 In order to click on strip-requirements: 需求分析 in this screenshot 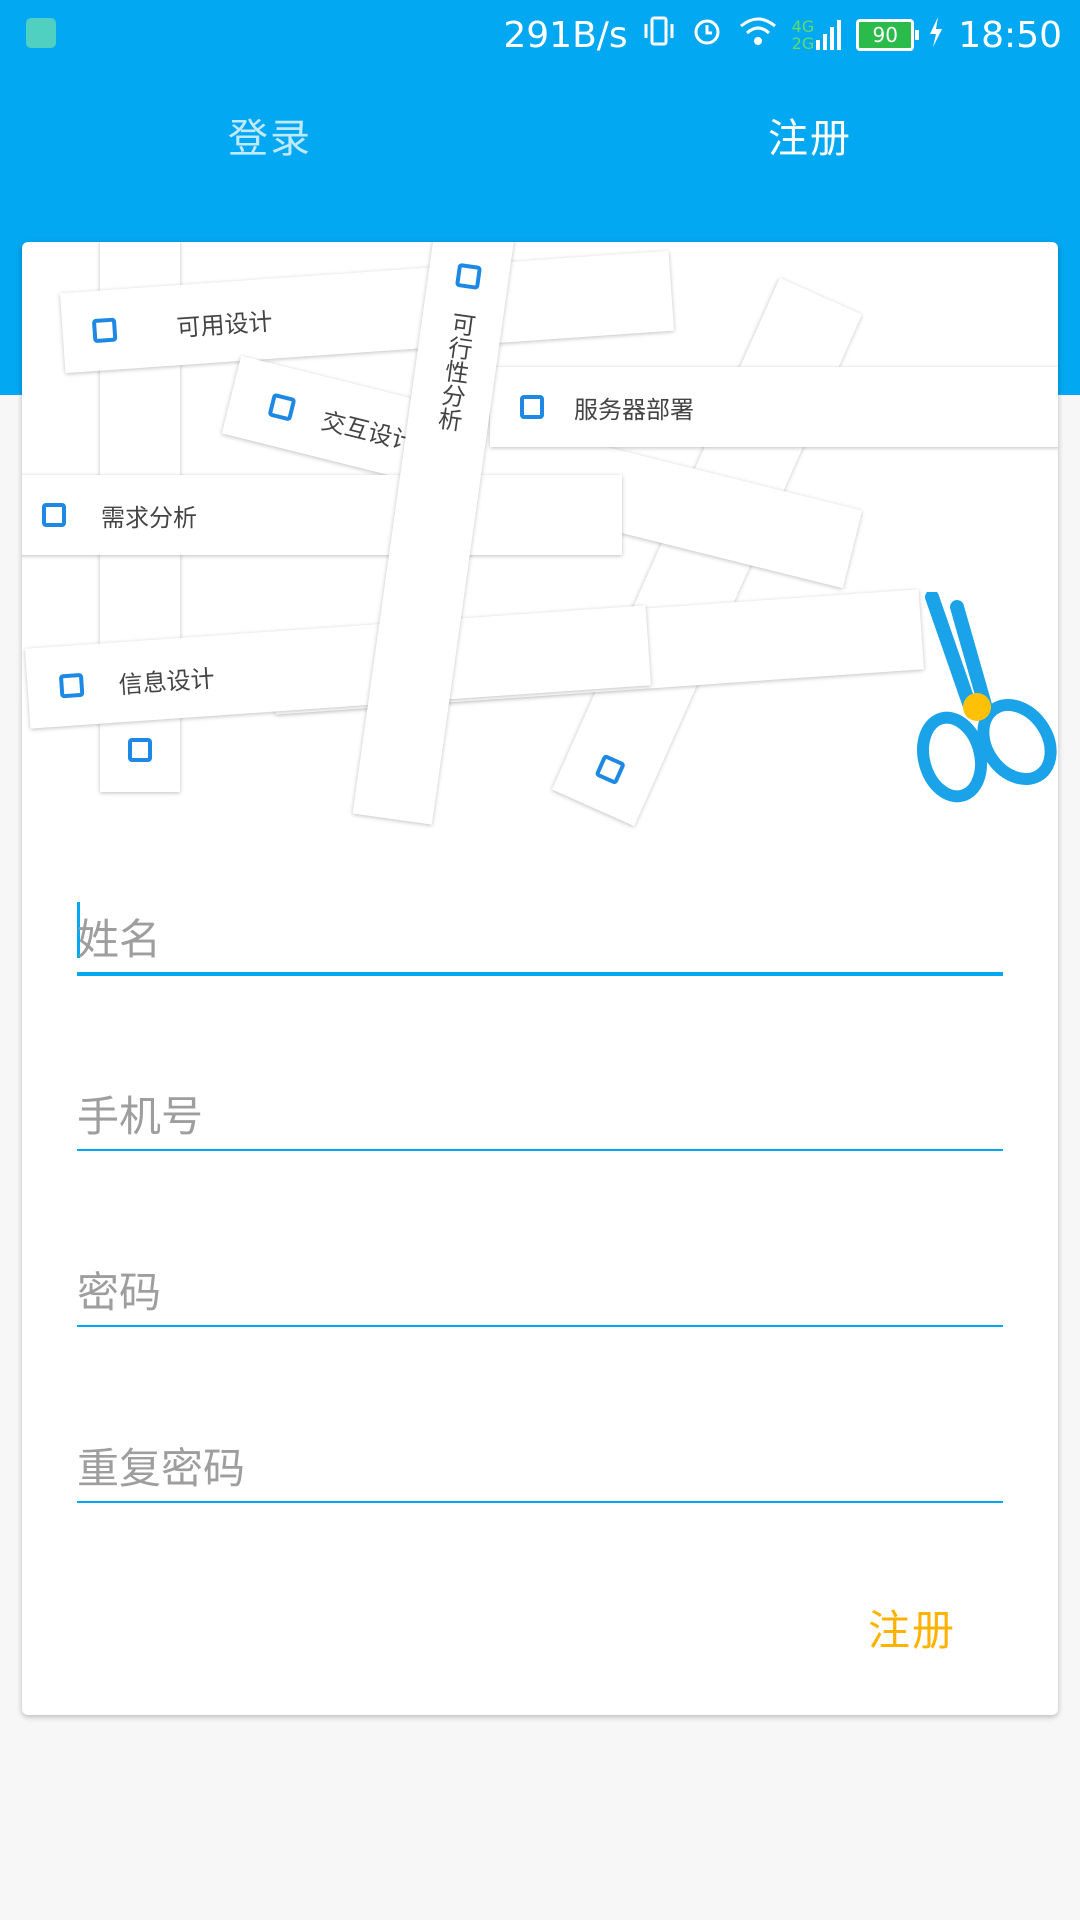, I will do `click(322, 515)`.